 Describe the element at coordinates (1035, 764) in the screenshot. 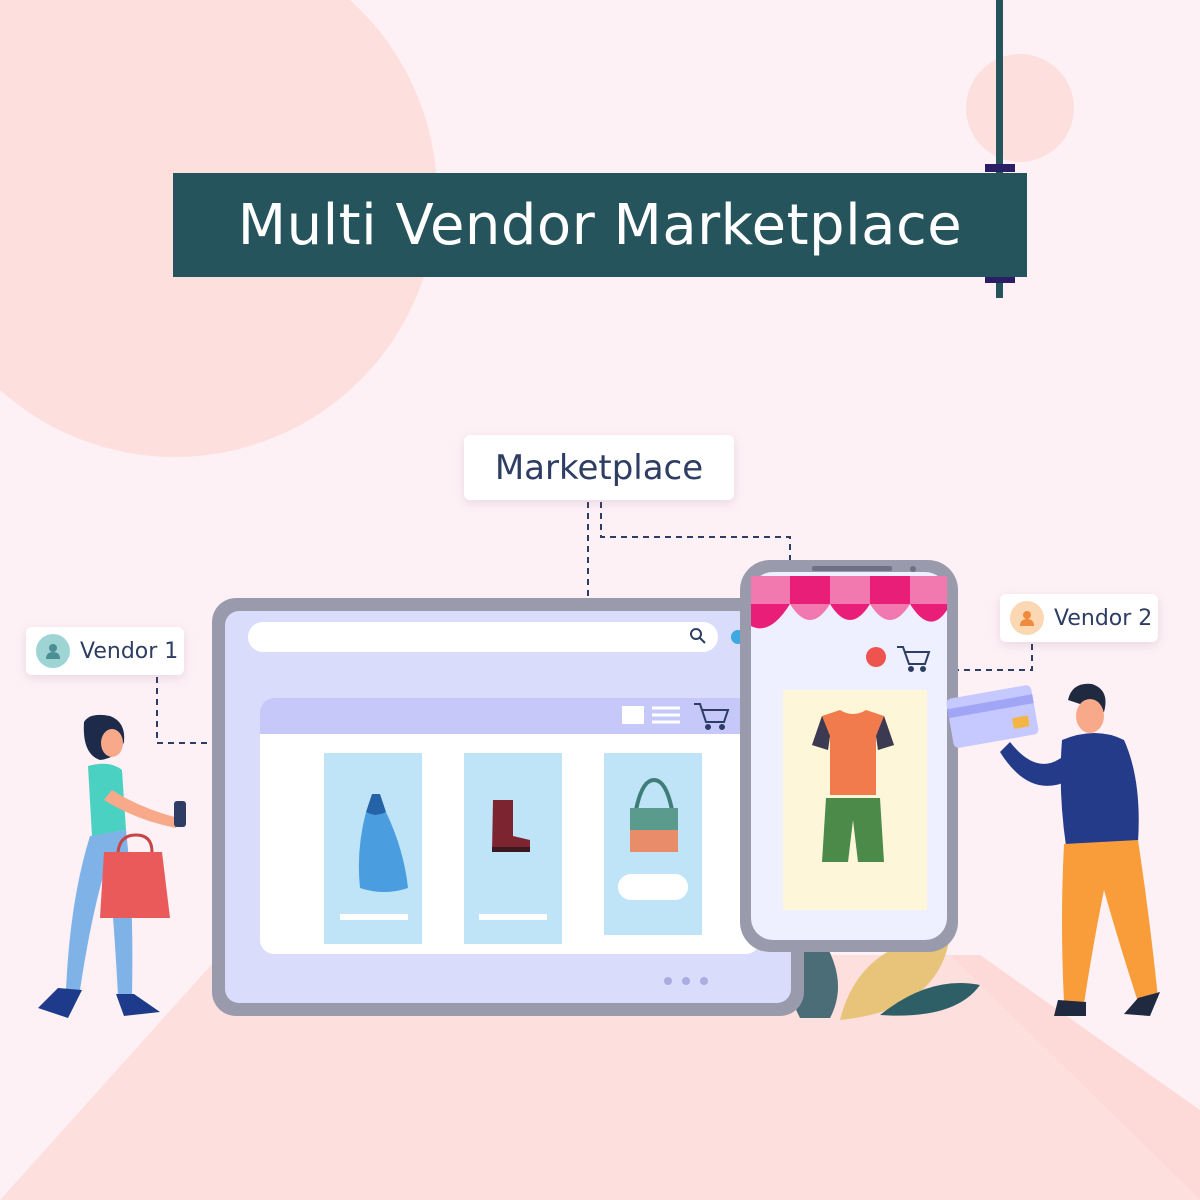

I see `man-arm` at that location.